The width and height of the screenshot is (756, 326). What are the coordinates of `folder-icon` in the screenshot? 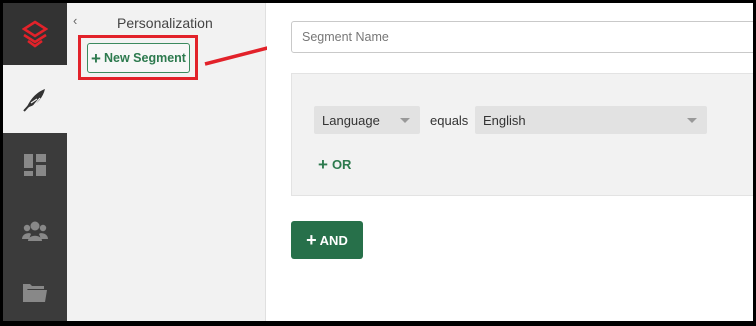 It's located at (35, 293).